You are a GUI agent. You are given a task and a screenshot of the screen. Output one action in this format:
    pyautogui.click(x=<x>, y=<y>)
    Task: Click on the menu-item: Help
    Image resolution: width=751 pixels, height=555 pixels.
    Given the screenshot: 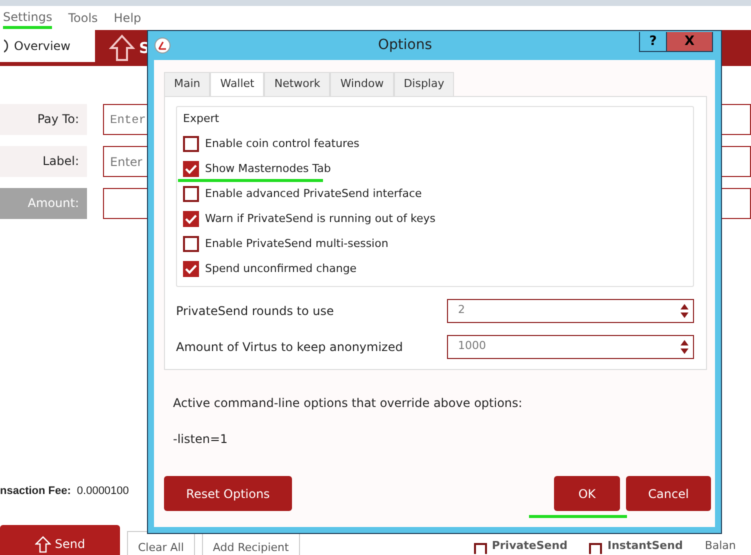 What is the action you would take?
    pyautogui.click(x=128, y=18)
    